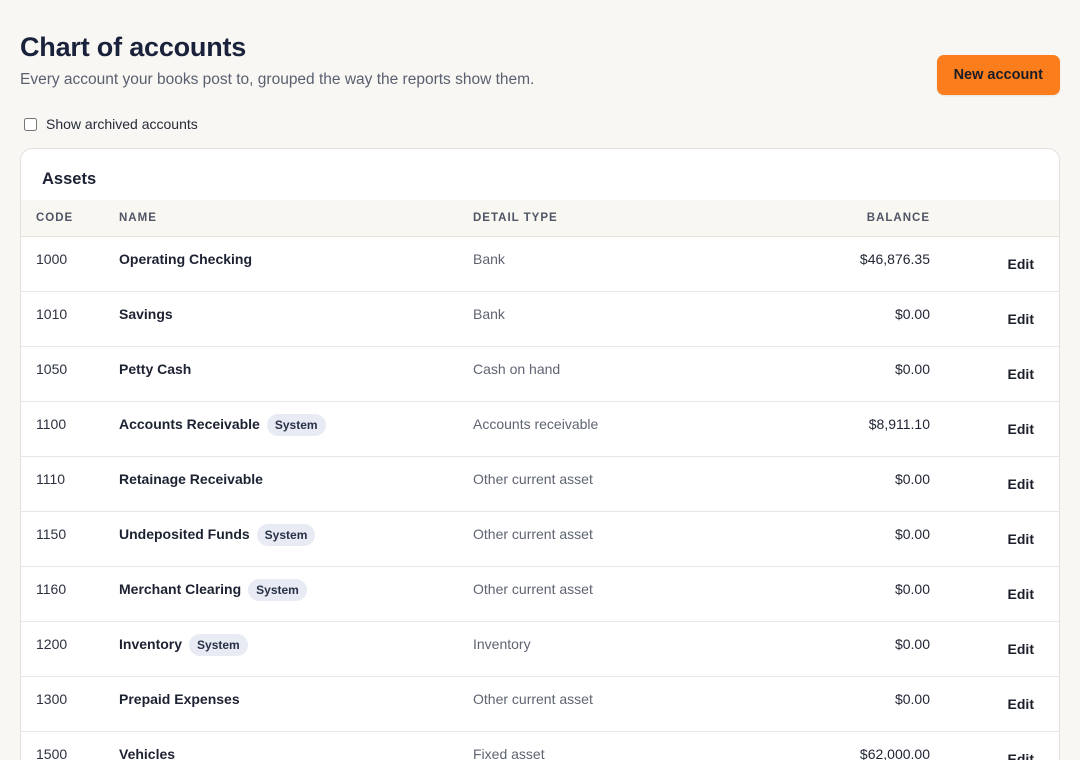  What do you see at coordinates (894, 753) in the screenshot?
I see `account-balance: $62,000.00` at bounding box center [894, 753].